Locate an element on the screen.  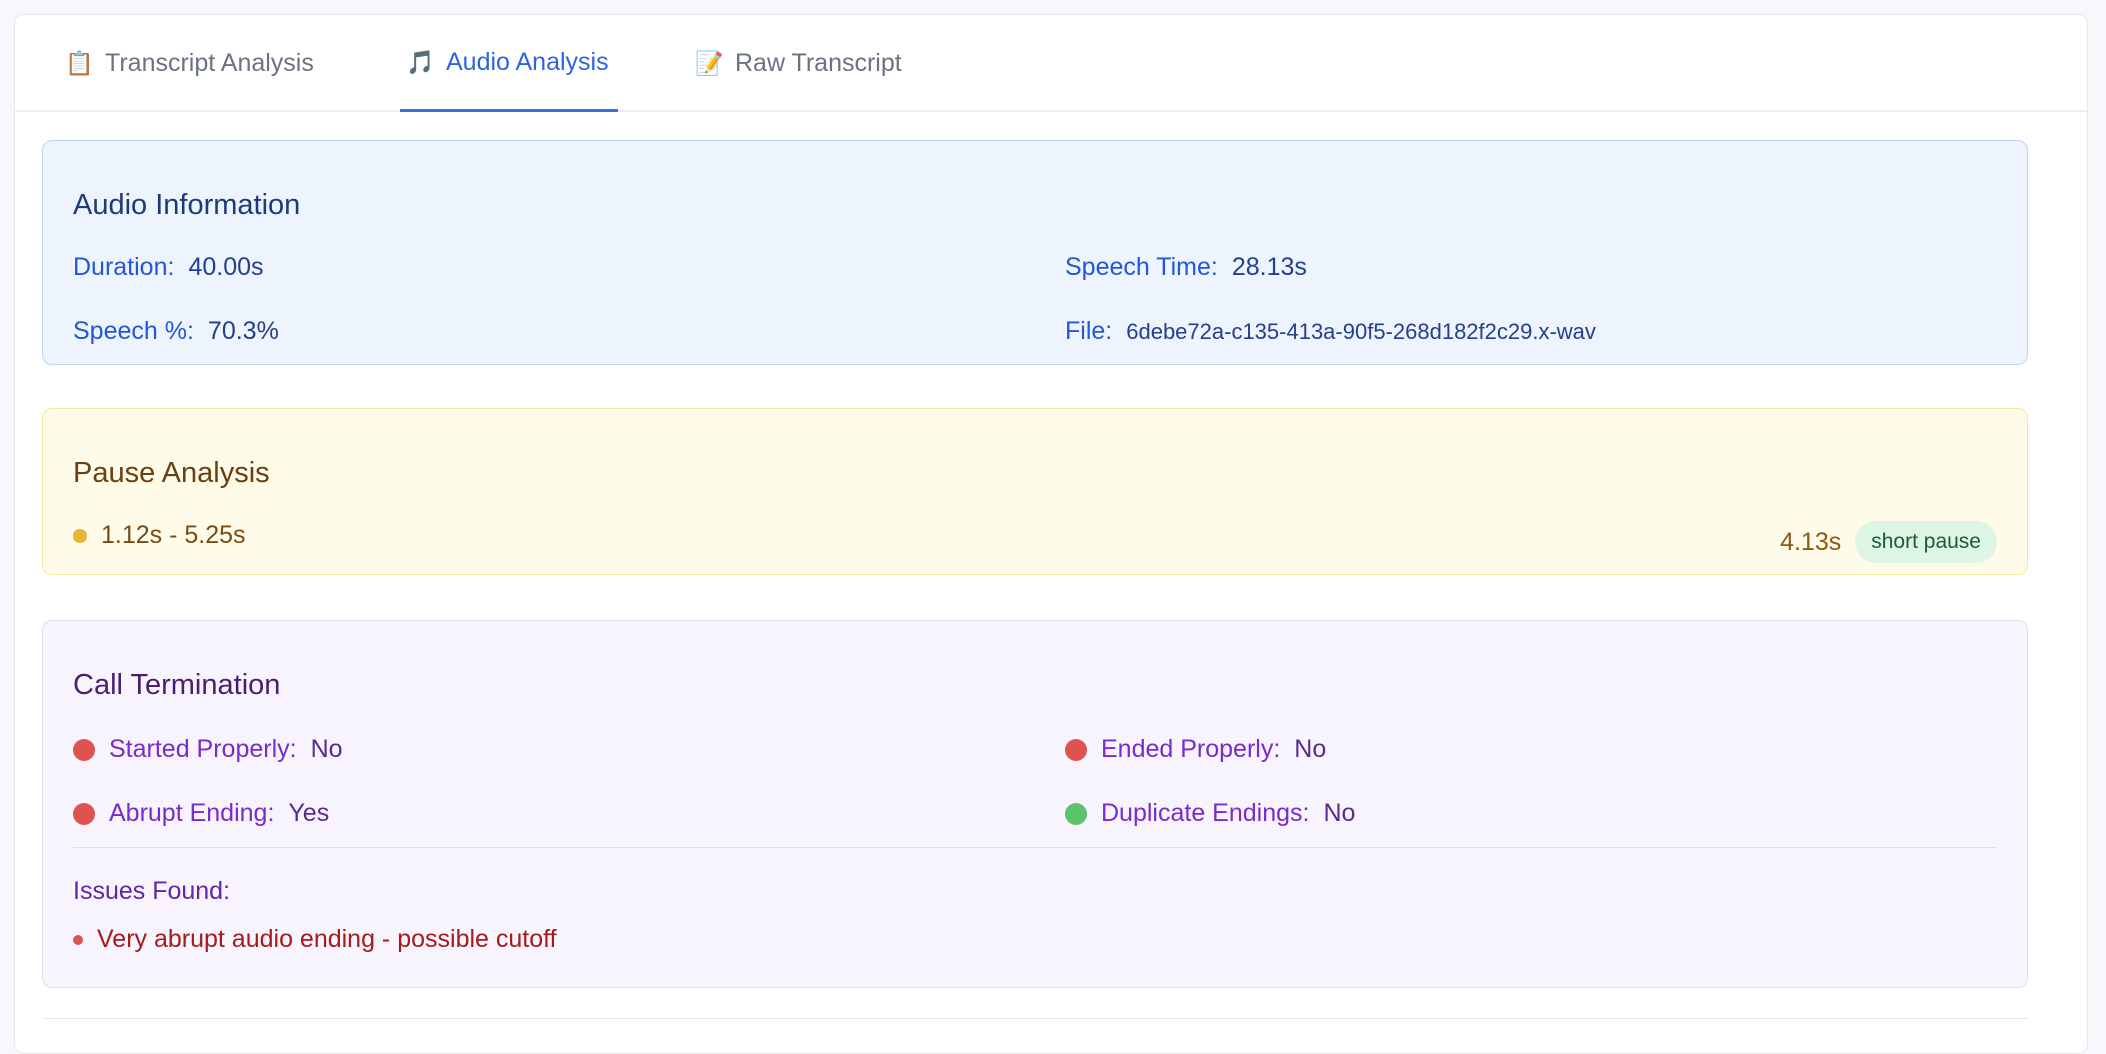
pause-duration: 4.13s is located at coordinates (1811, 541).